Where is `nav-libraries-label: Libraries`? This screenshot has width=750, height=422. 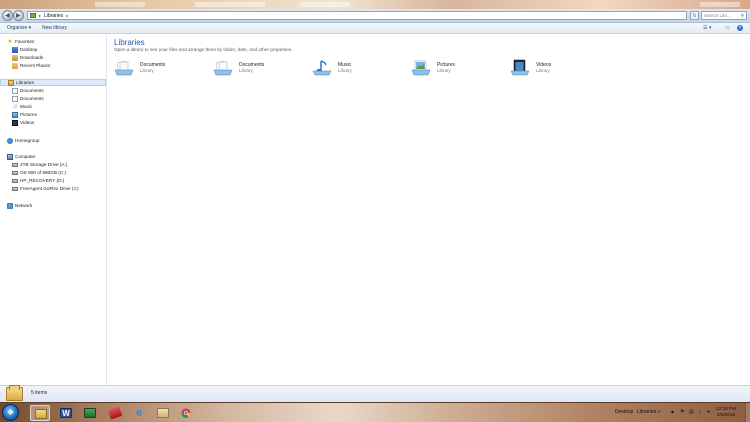 nav-libraries-label: Libraries is located at coordinates (25, 82).